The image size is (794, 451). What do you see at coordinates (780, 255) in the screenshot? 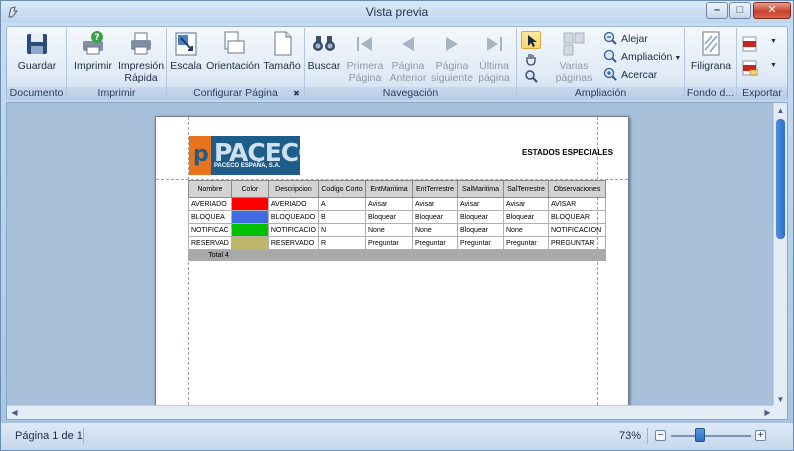
I see `vertical-scrollbar: ▲ ▼` at bounding box center [780, 255].